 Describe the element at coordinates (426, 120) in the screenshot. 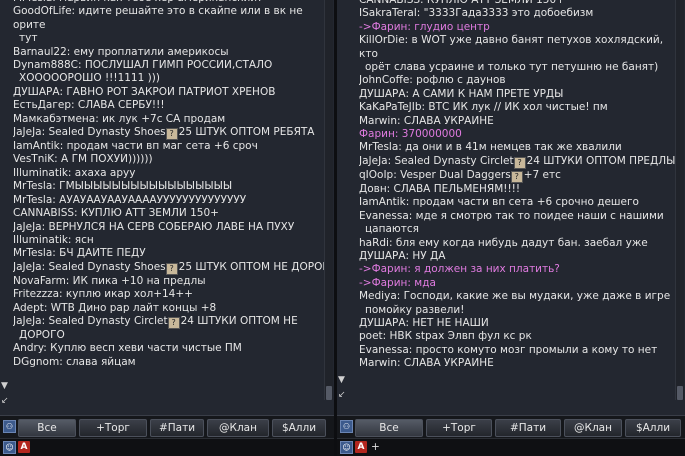

I see `message-text: Marwin: СЛАВА УКРАИНЕ` at that location.